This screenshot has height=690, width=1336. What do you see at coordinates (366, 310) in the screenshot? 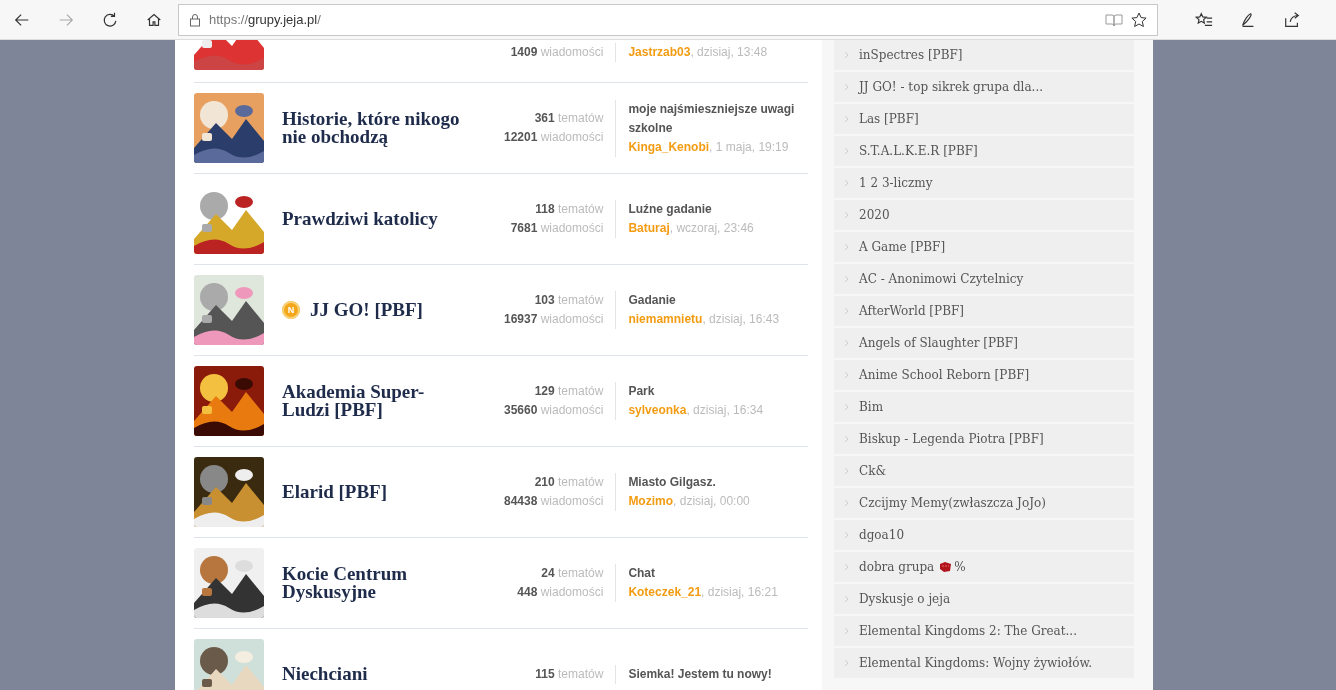
I see `group-title: JJ GO! [PBF]` at bounding box center [366, 310].